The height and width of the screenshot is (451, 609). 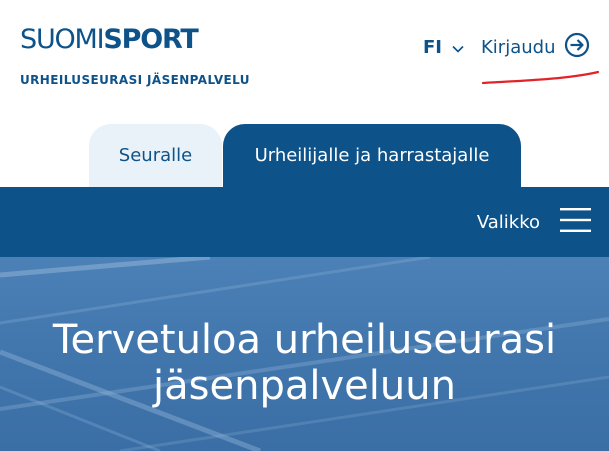 What do you see at coordinates (304, 386) in the screenshot?
I see `hero-title-line-2: jäsenpalveluun` at bounding box center [304, 386].